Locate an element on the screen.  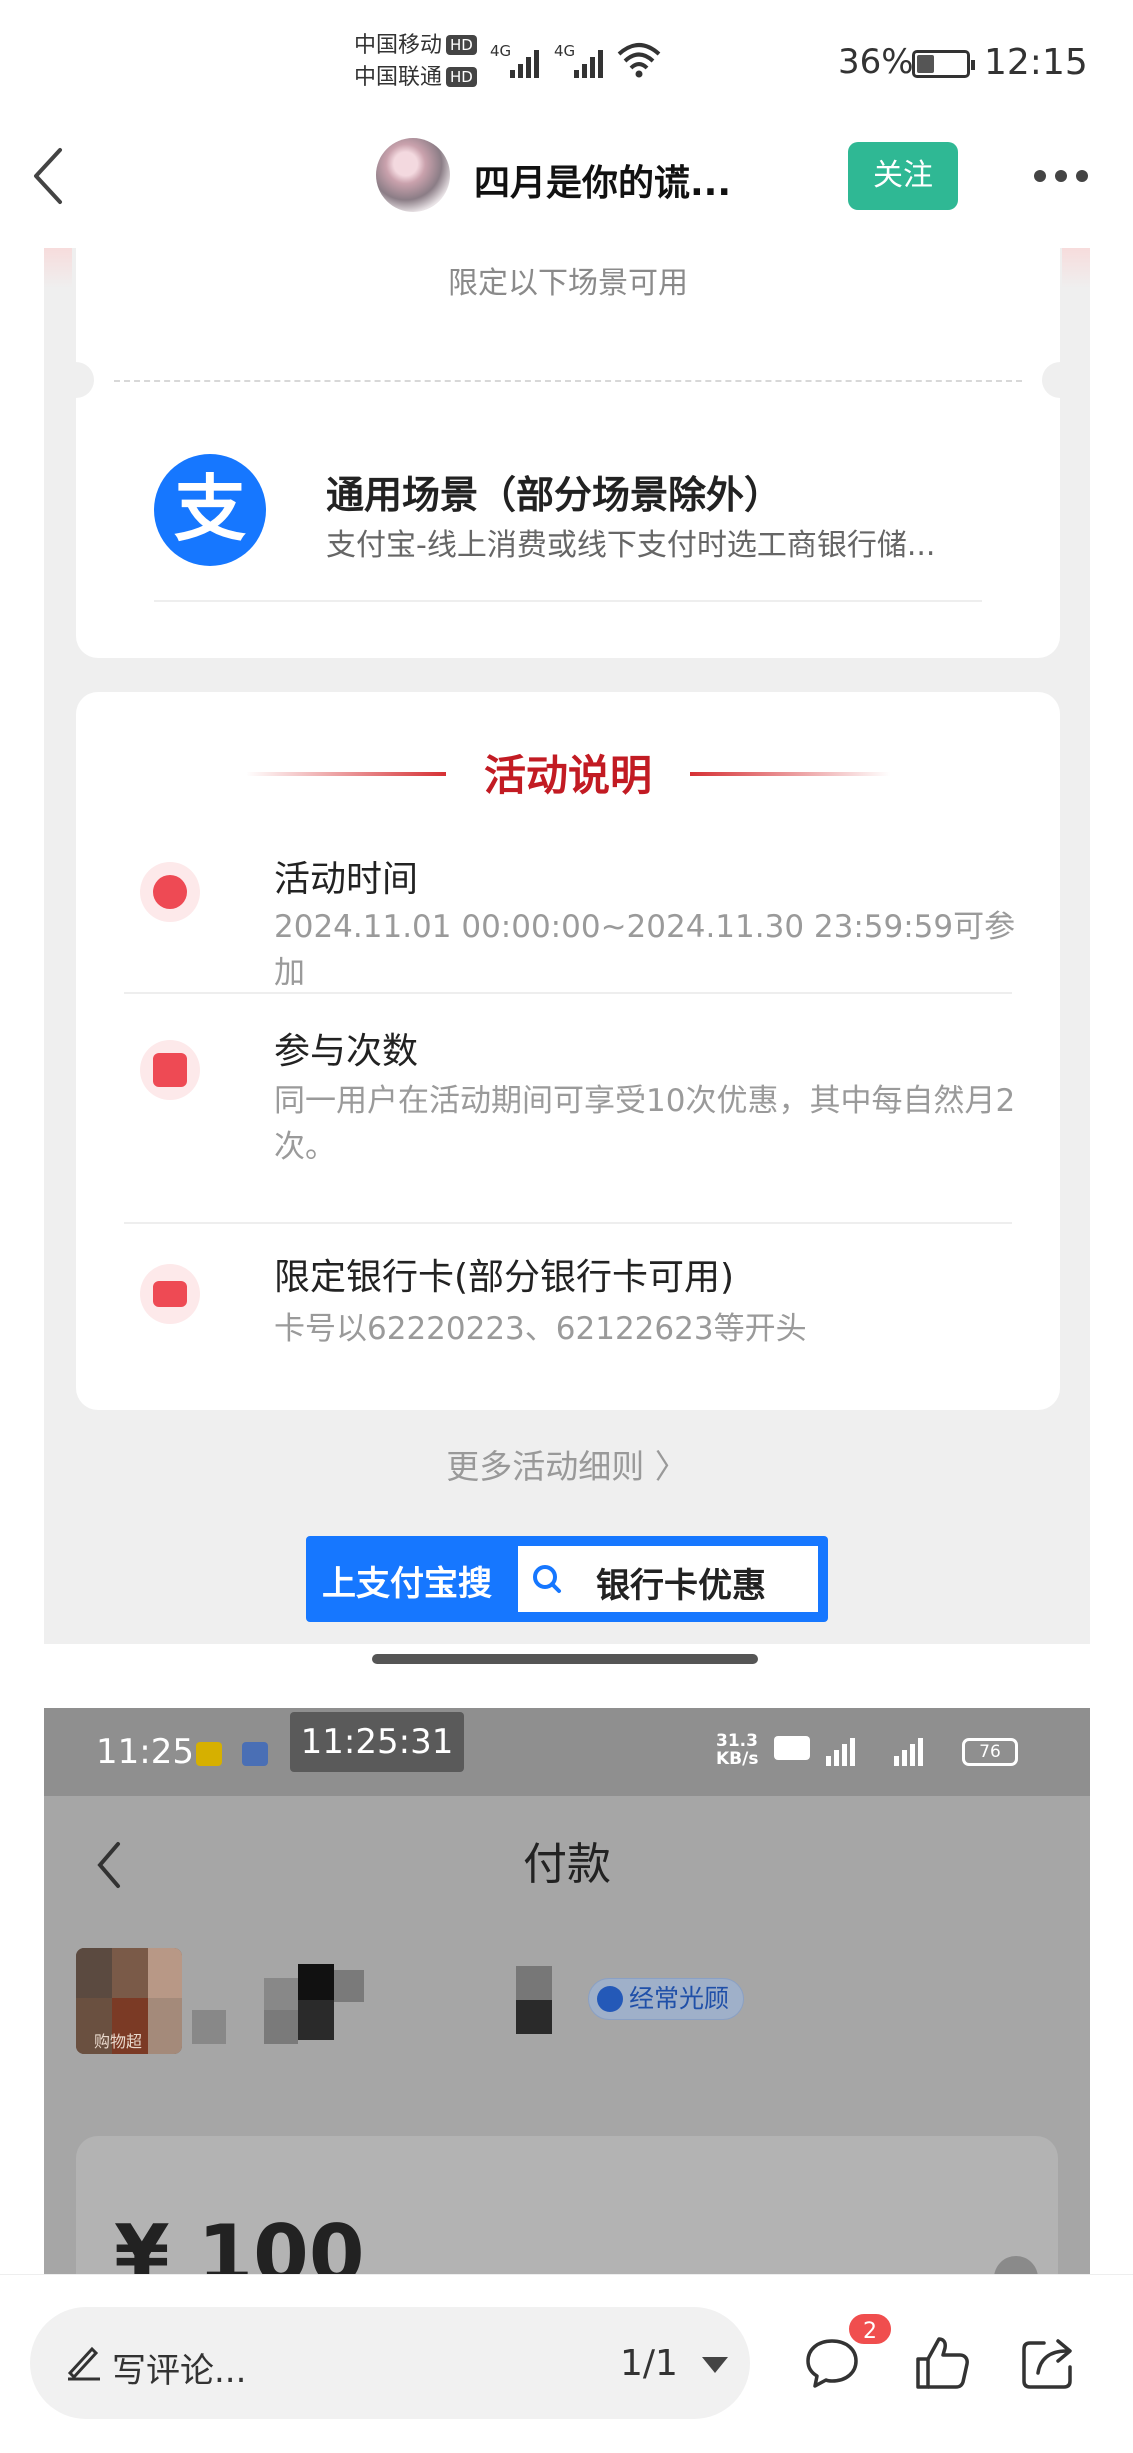
alipay-search-banner: 上支付宝搜 银行卡优惠 is located at coordinates (567, 1579).